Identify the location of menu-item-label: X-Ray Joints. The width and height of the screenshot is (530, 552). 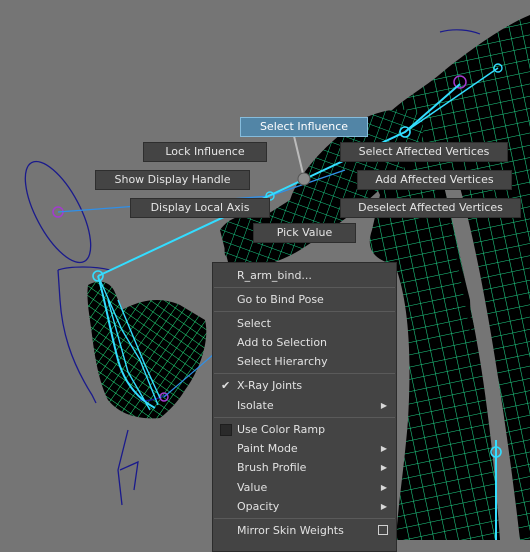
(270, 385).